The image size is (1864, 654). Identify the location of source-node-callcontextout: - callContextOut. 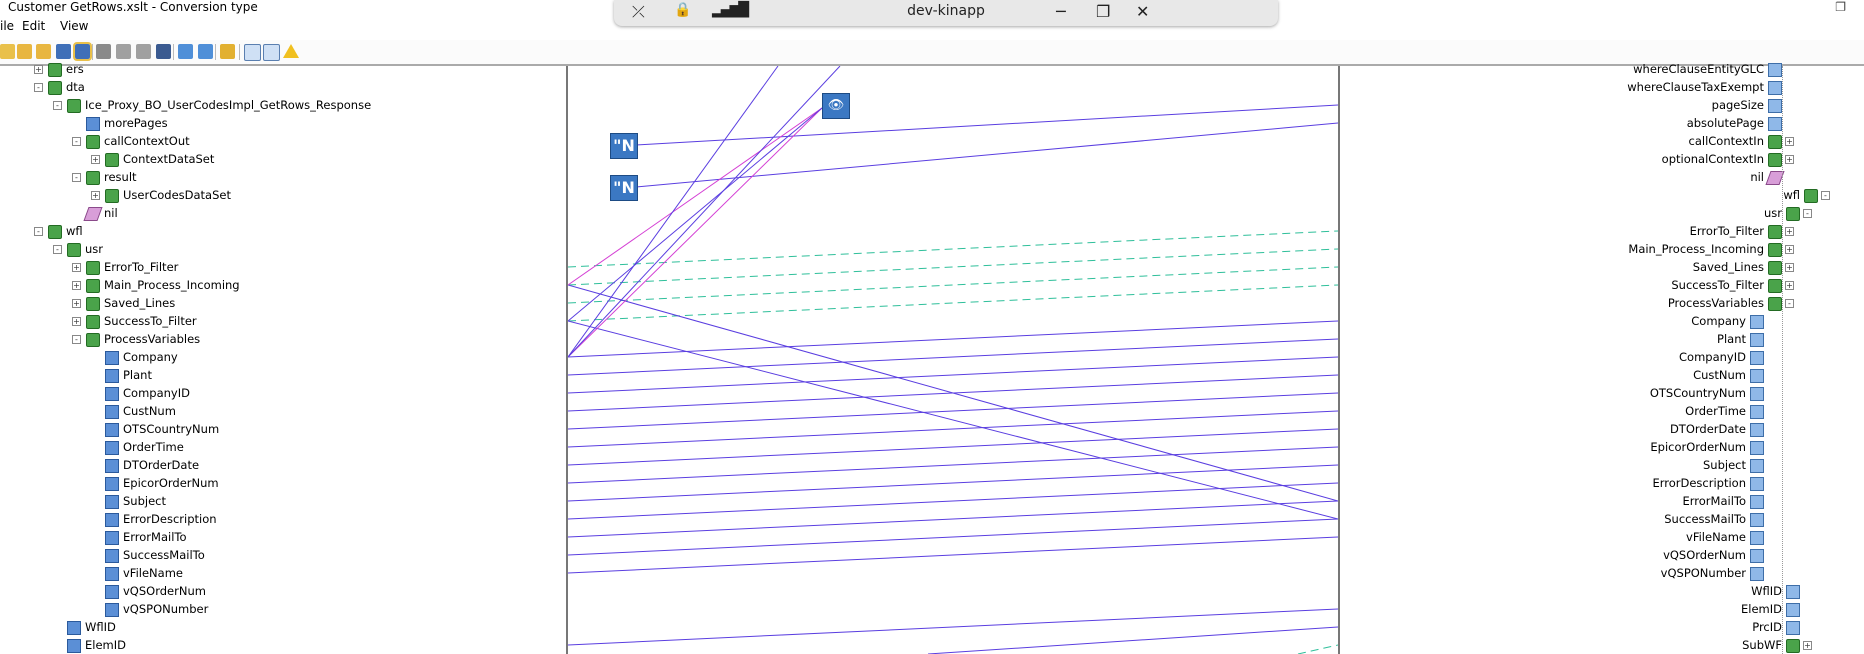
(282, 141).